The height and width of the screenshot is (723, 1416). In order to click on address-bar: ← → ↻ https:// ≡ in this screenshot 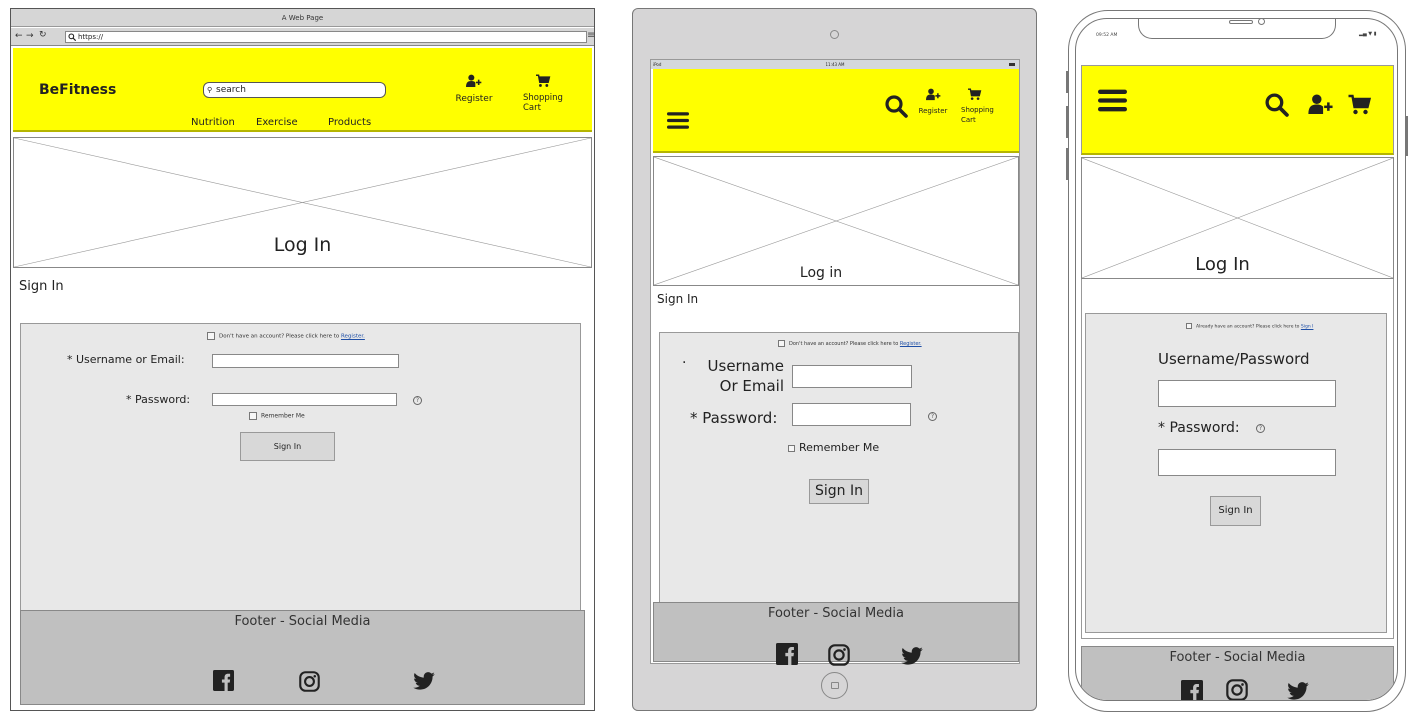, I will do `click(303, 37)`.